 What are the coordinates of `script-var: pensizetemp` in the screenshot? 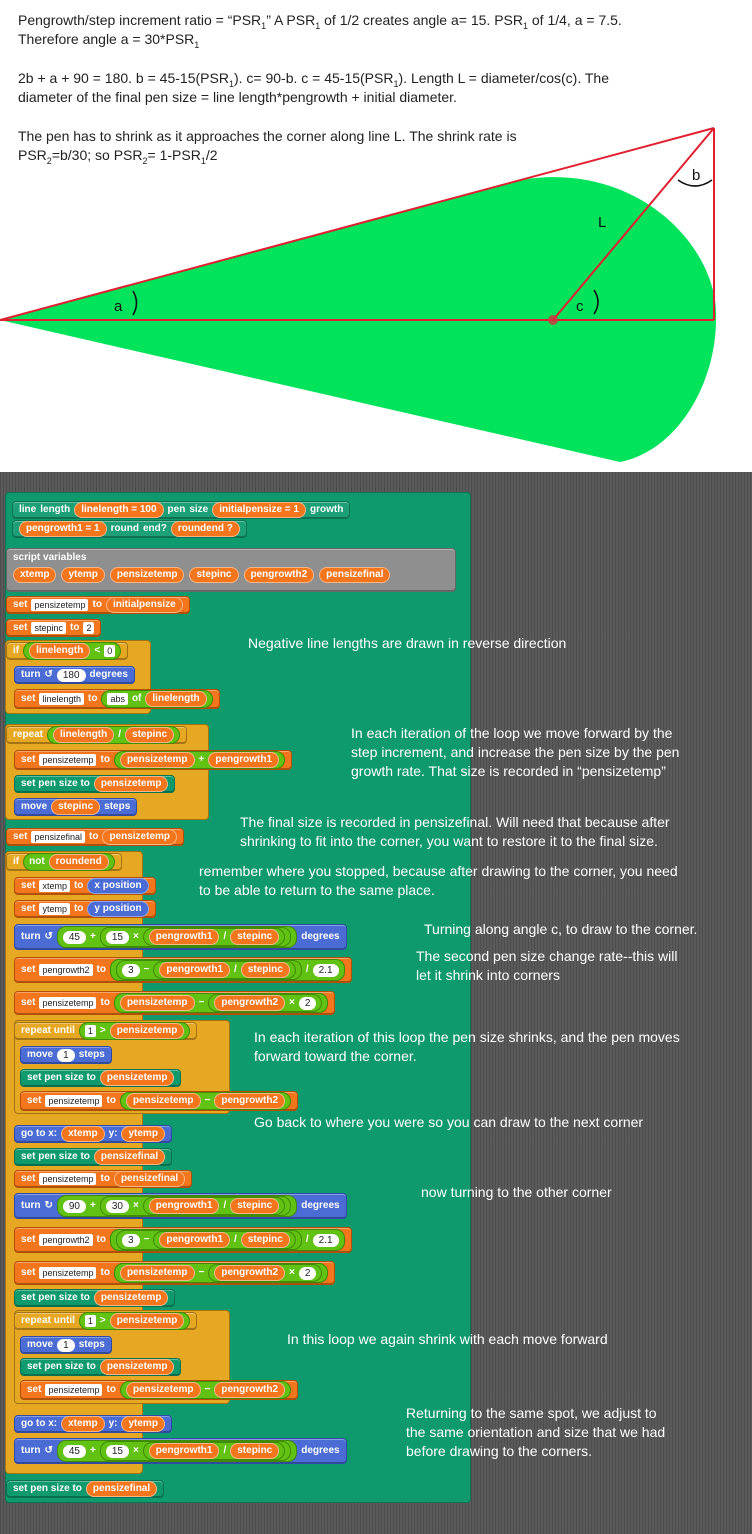 It's located at (147, 575).